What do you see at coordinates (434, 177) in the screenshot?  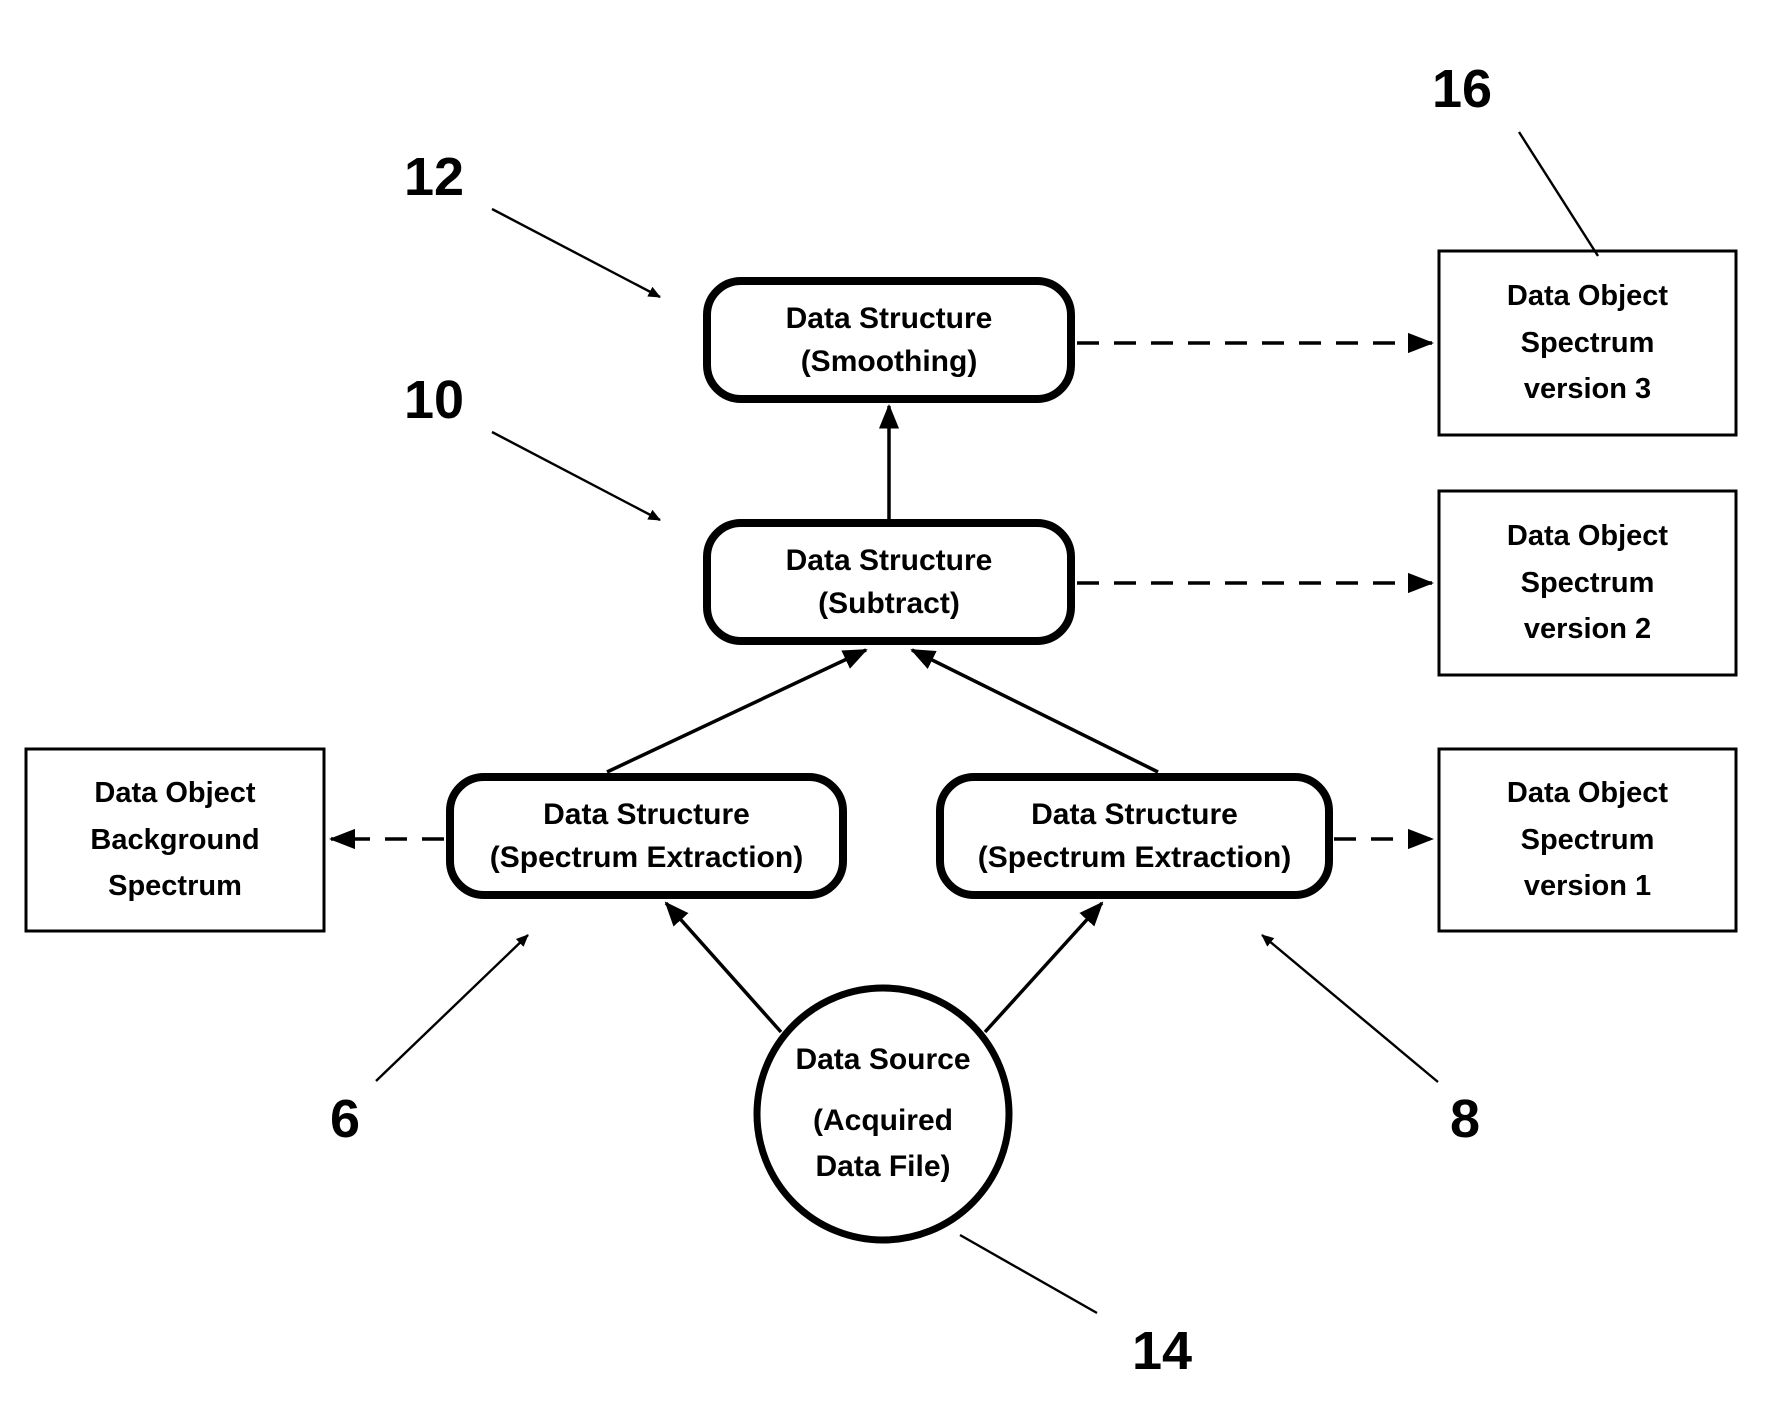 I see `reference-numeral-12: 12` at bounding box center [434, 177].